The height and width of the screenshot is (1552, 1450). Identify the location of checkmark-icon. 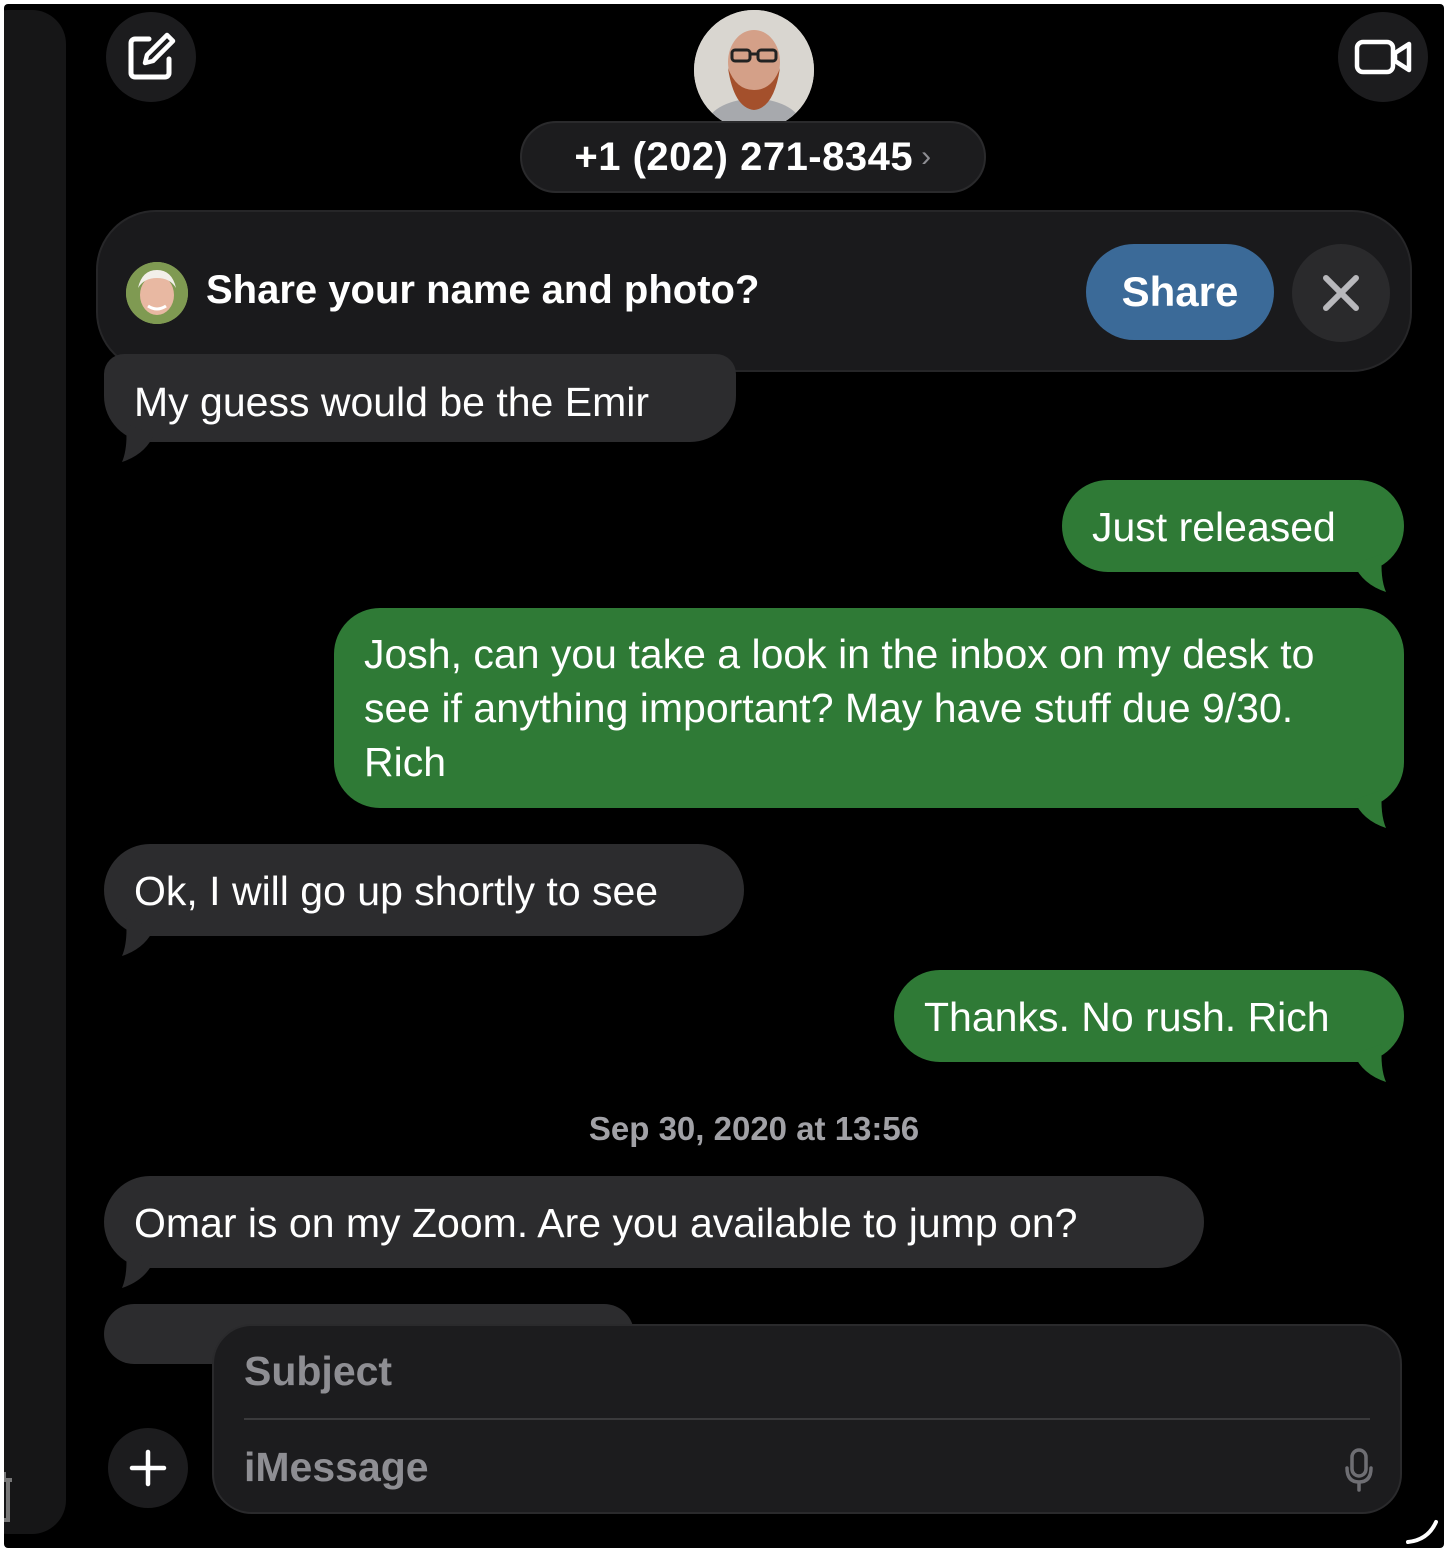
(6, 58).